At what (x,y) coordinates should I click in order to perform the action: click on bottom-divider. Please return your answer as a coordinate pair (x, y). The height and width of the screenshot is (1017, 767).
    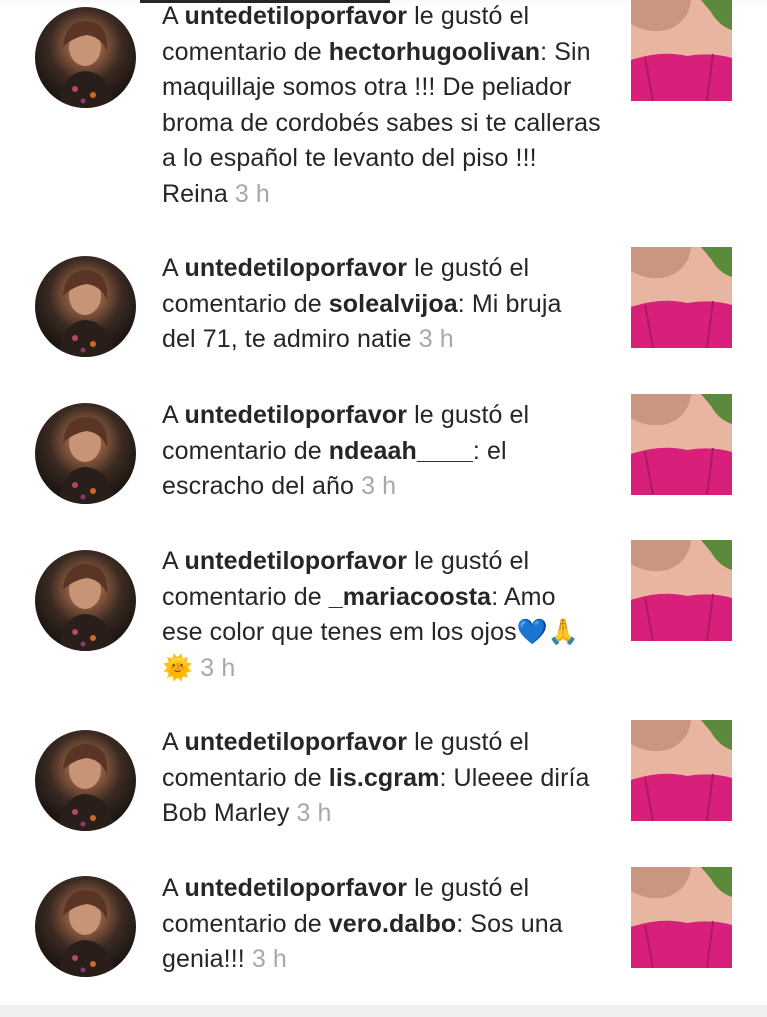
    Looking at the image, I should click on (383, 1011).